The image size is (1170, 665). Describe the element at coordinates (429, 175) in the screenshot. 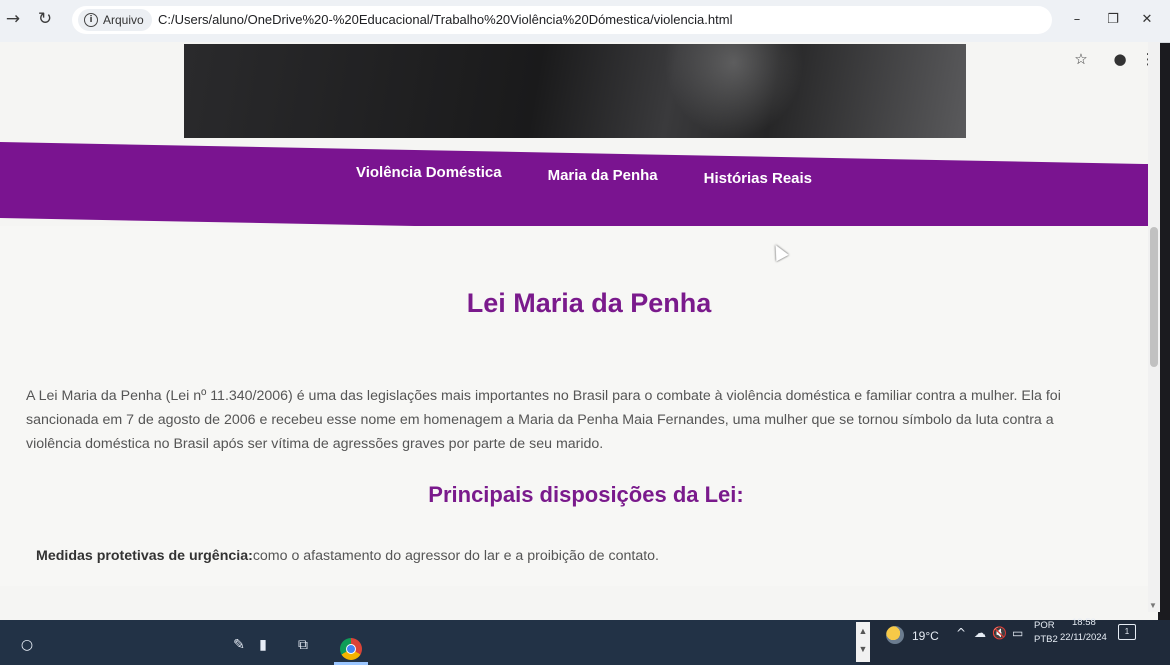

I see `nav-link-violencia-domestica: Violência Doméstica` at that location.